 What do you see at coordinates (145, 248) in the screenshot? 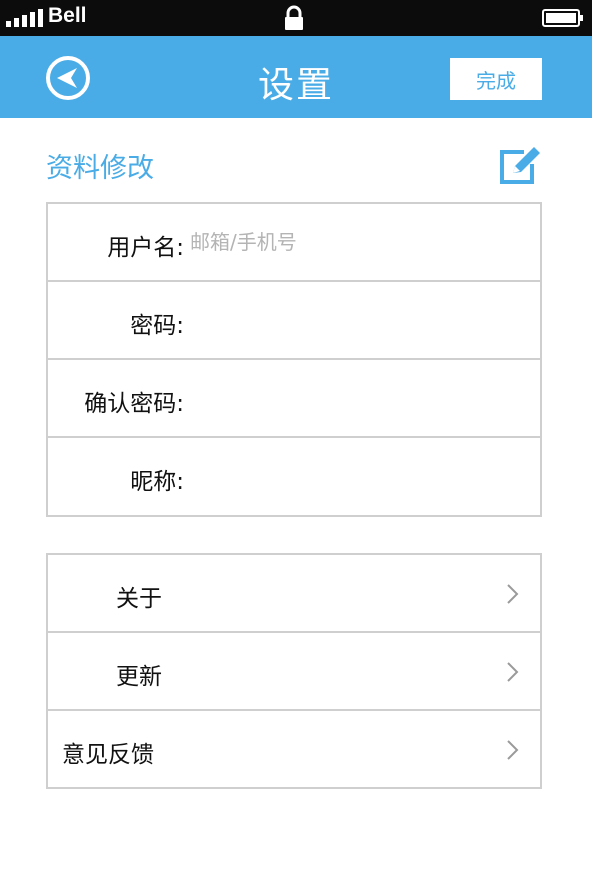
I see `username-label: 用户名:` at bounding box center [145, 248].